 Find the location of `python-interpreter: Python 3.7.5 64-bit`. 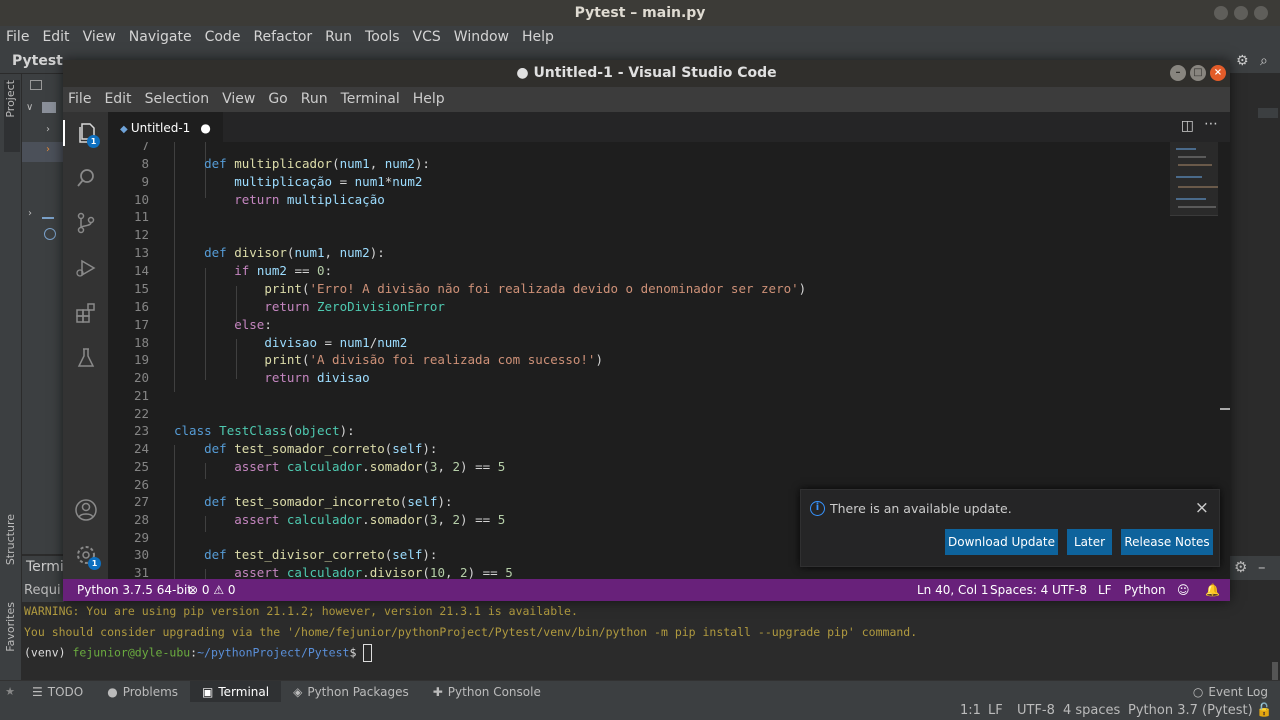

python-interpreter: Python 3.7.5 64-bit is located at coordinates (134, 590).